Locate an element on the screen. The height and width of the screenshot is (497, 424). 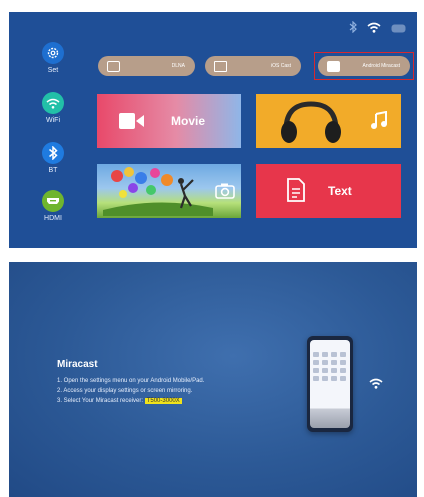
status-bar is located at coordinates (378, 29).